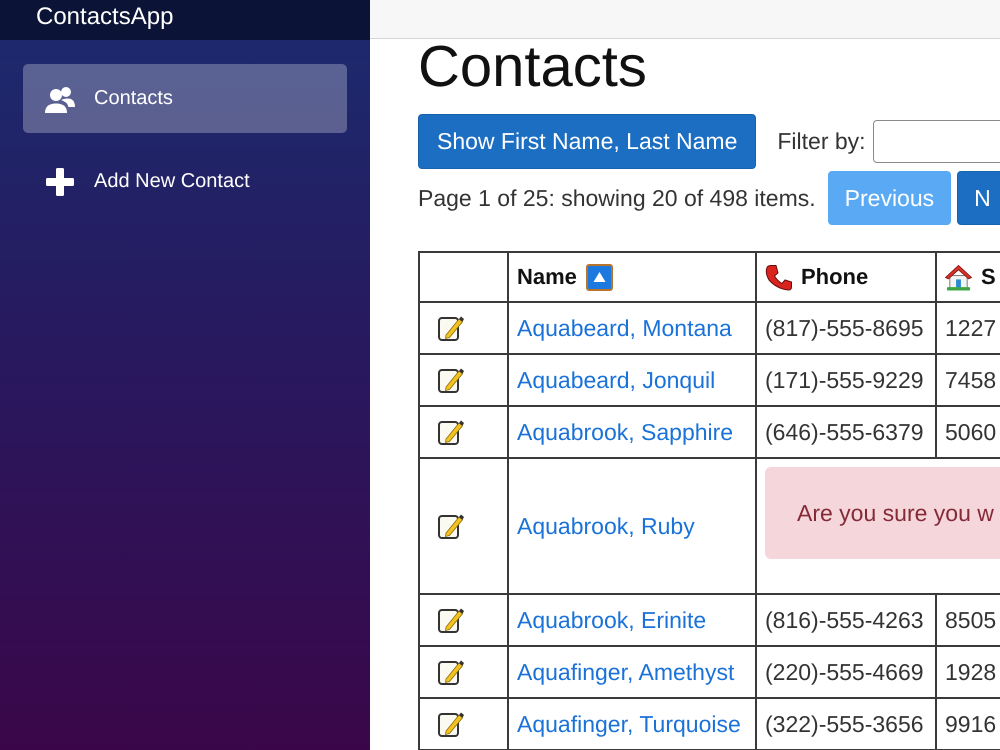  I want to click on house-icon, so click(958, 277).